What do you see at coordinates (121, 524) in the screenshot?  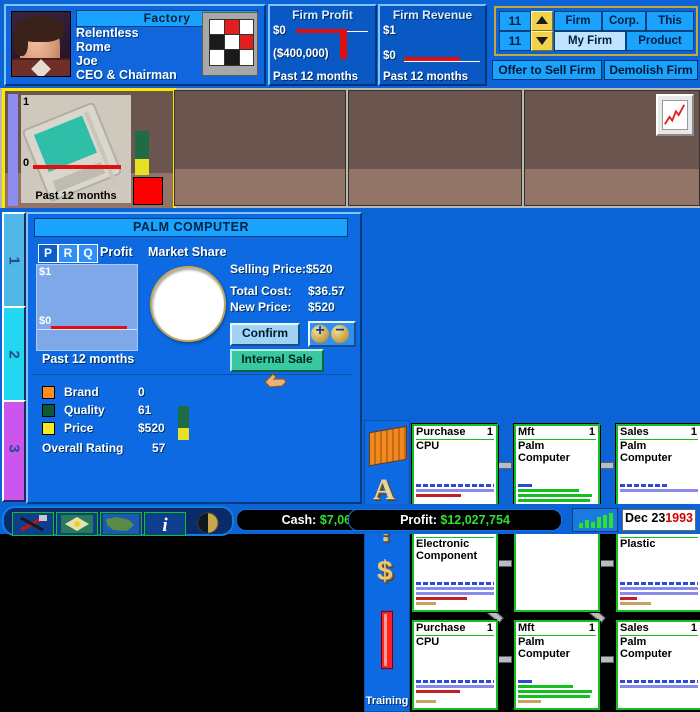 I see `world-map-icon` at bounding box center [121, 524].